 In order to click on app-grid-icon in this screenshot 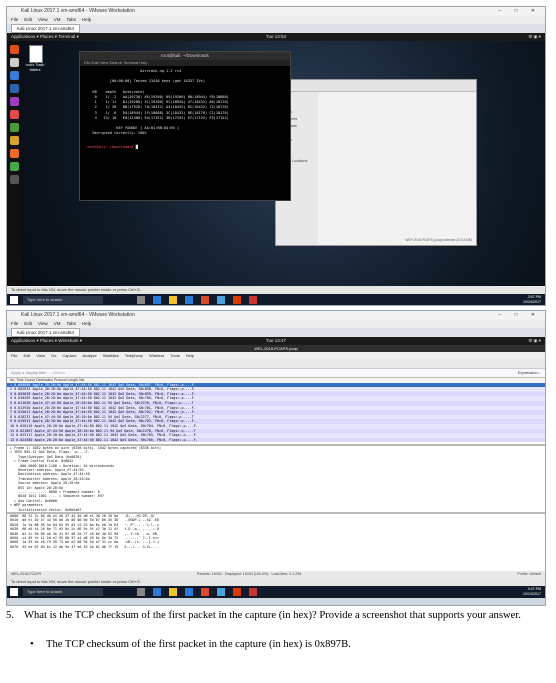, I will do `click(14, 179)`.